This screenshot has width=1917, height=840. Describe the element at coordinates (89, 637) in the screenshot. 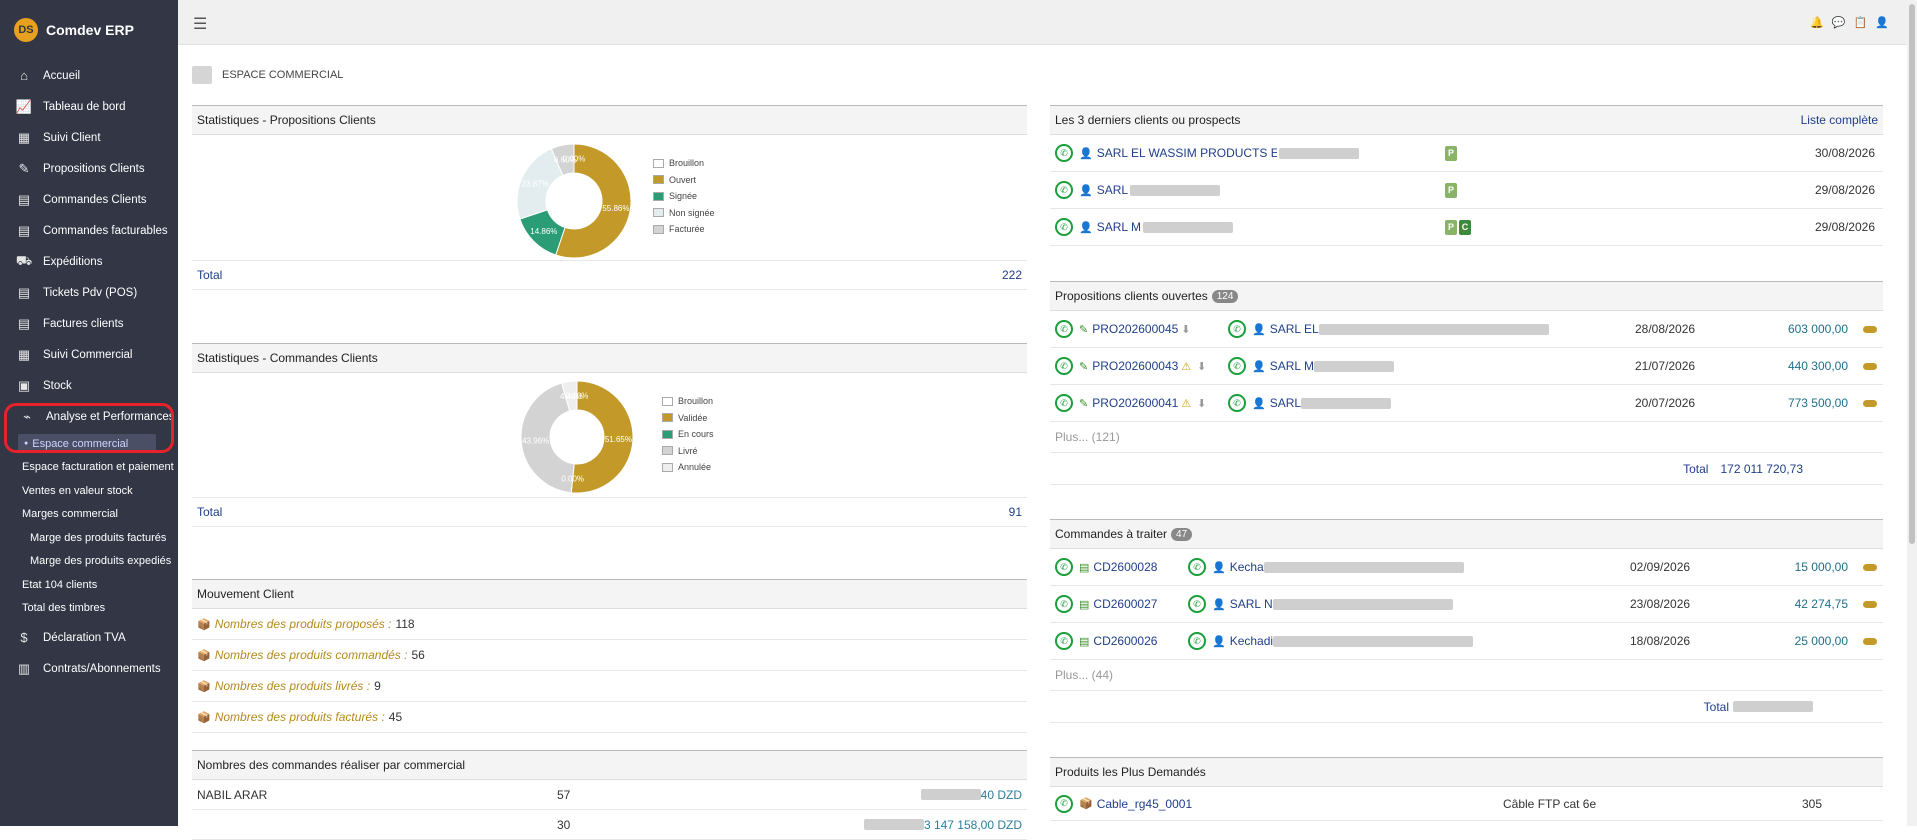

I see `sidebar-bottom-item-0: $ Déclaration TVA` at that location.